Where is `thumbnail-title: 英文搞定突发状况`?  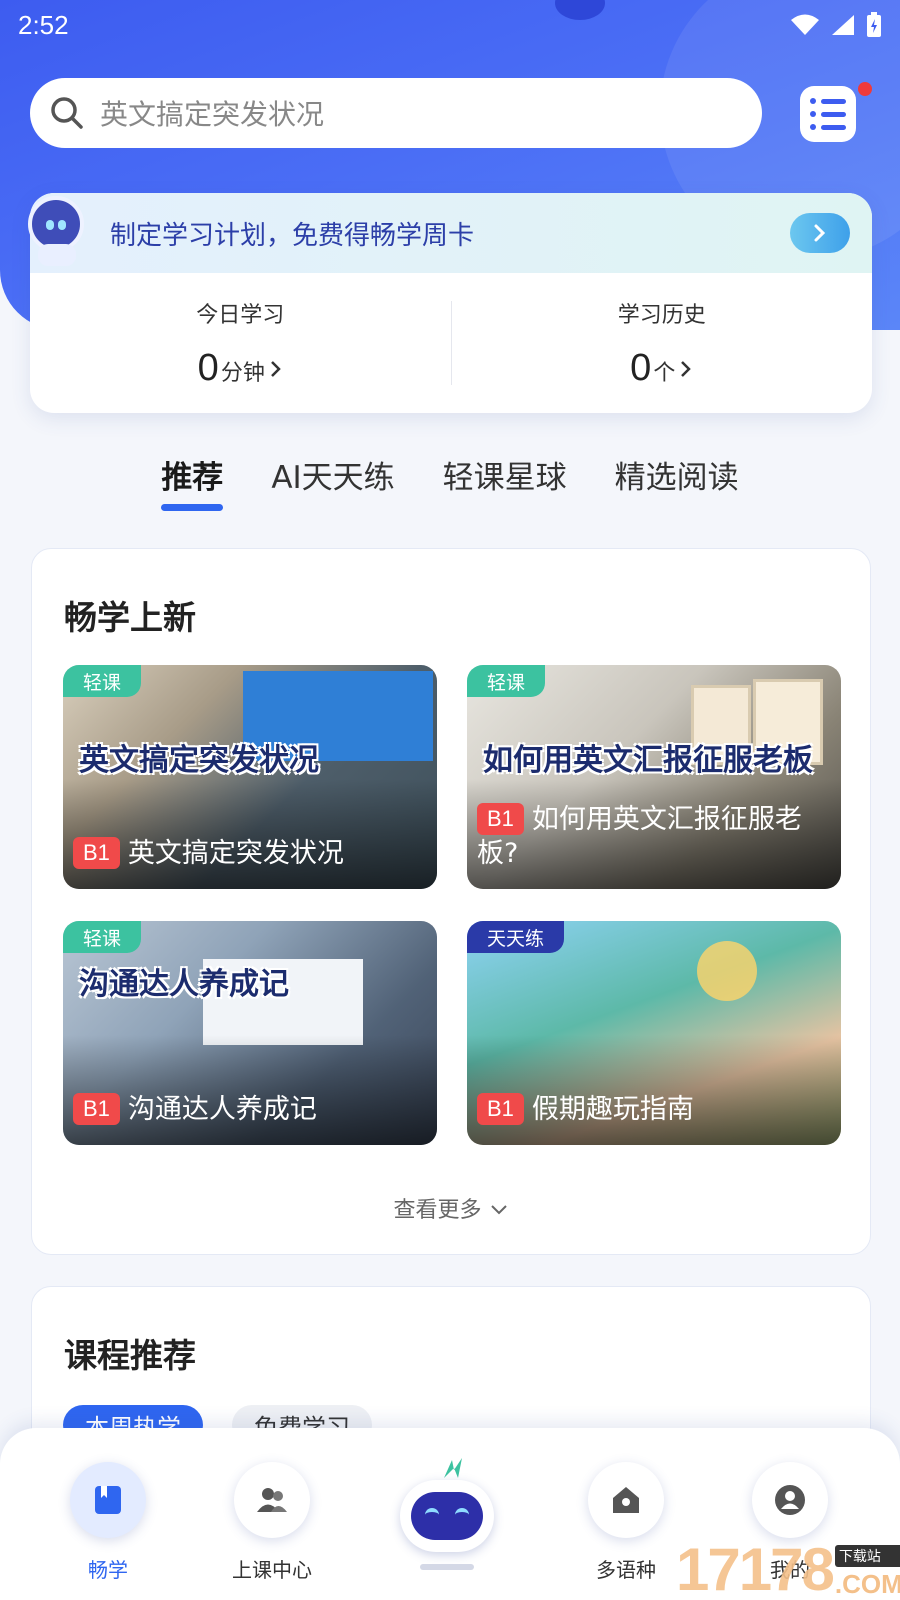
thumbnail-title: 英文搞定突发状况 is located at coordinates (199, 760).